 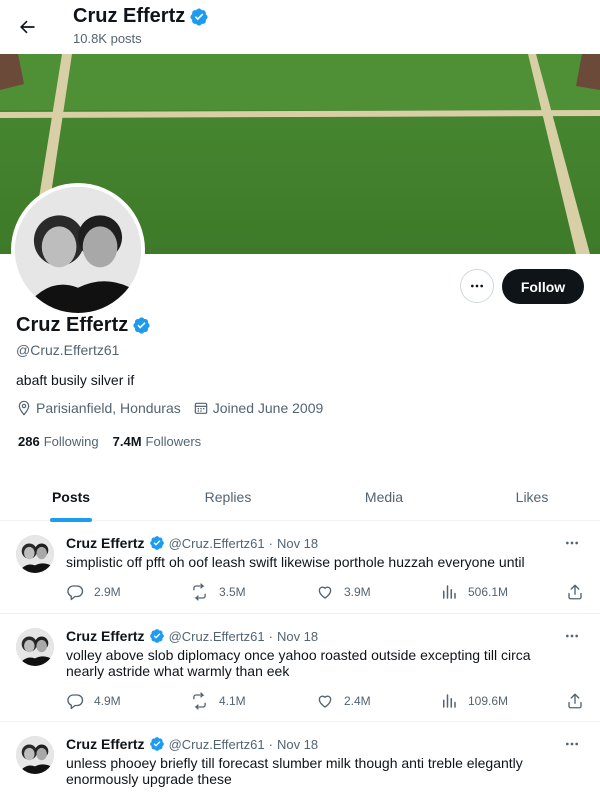 What do you see at coordinates (107, 701) in the screenshot?
I see `reply-count: 4.9M` at bounding box center [107, 701].